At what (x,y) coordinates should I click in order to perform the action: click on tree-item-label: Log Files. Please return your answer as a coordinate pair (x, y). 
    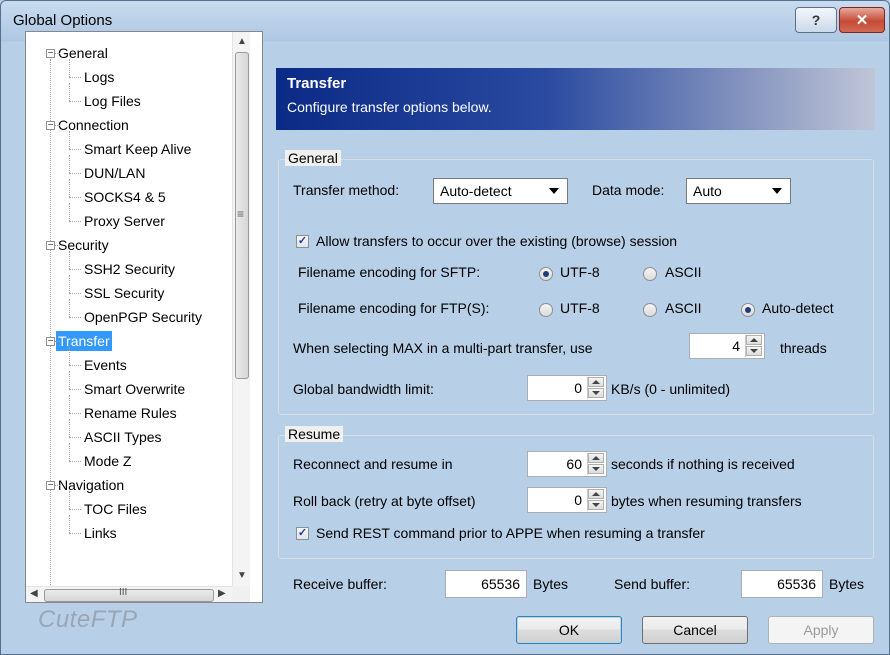
    Looking at the image, I should click on (112, 101).